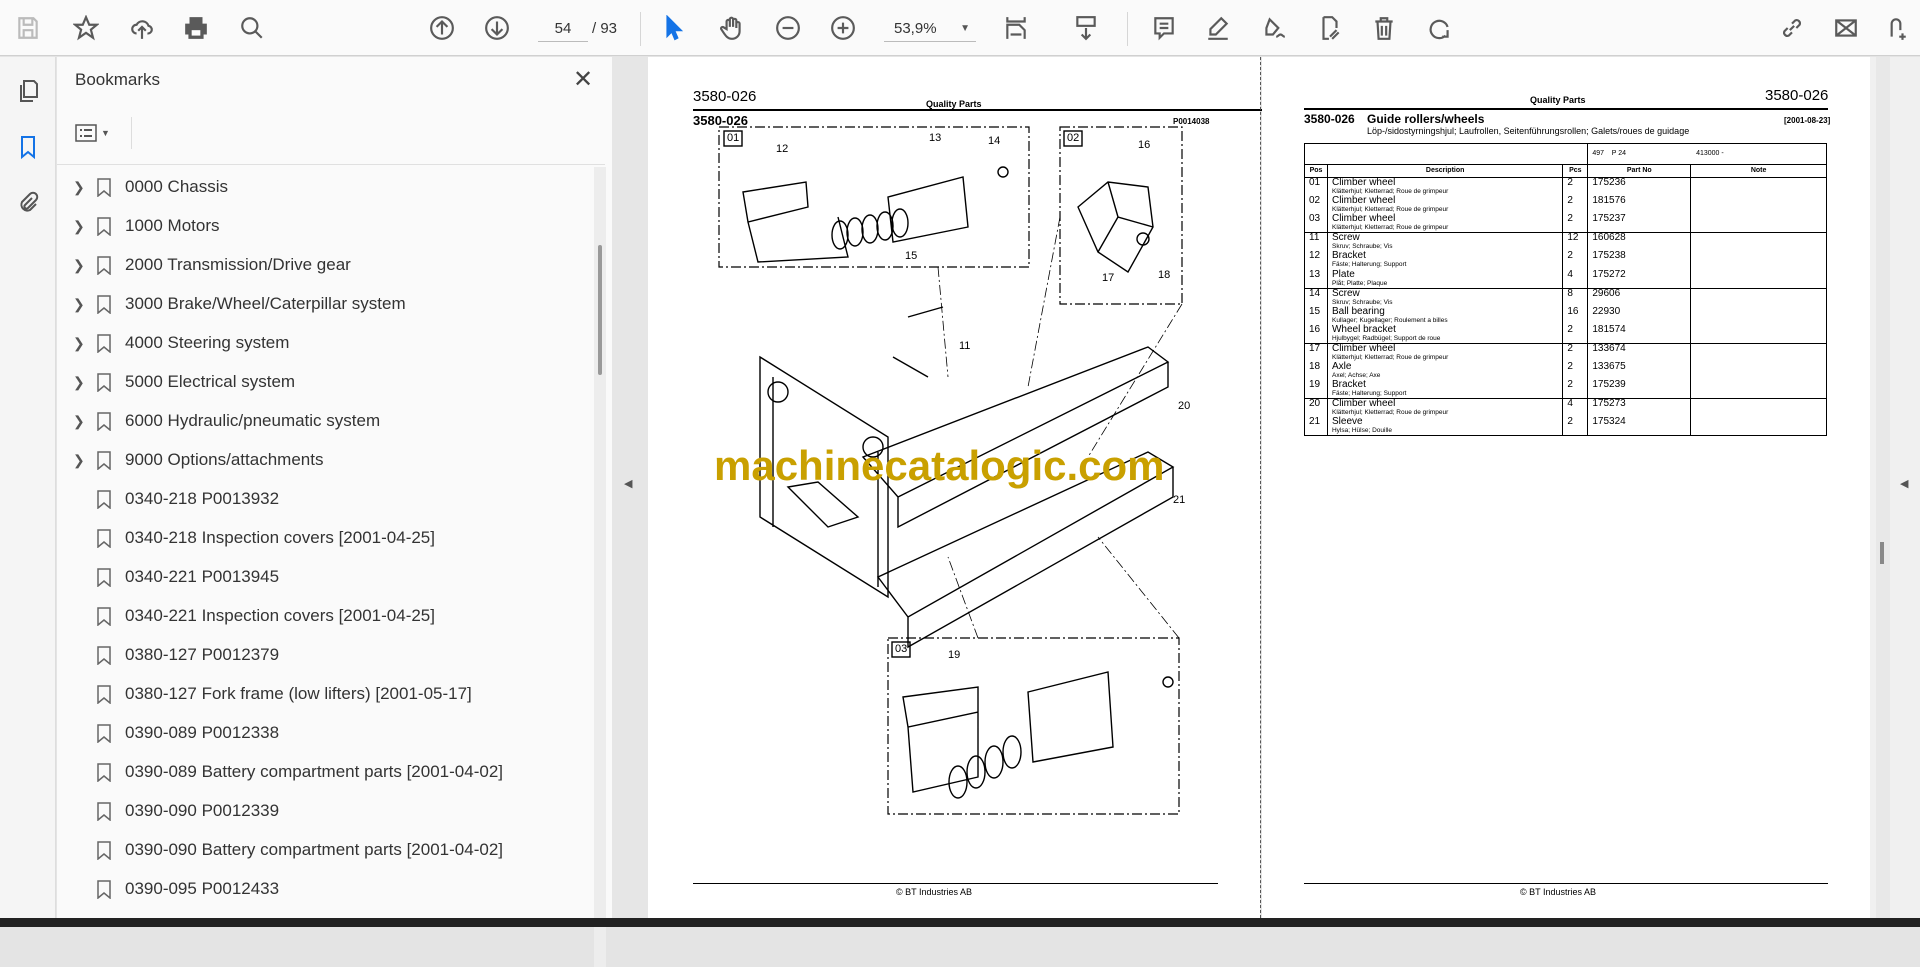  Describe the element at coordinates (1896, 28) in the screenshot. I see `add-user-icon` at that location.